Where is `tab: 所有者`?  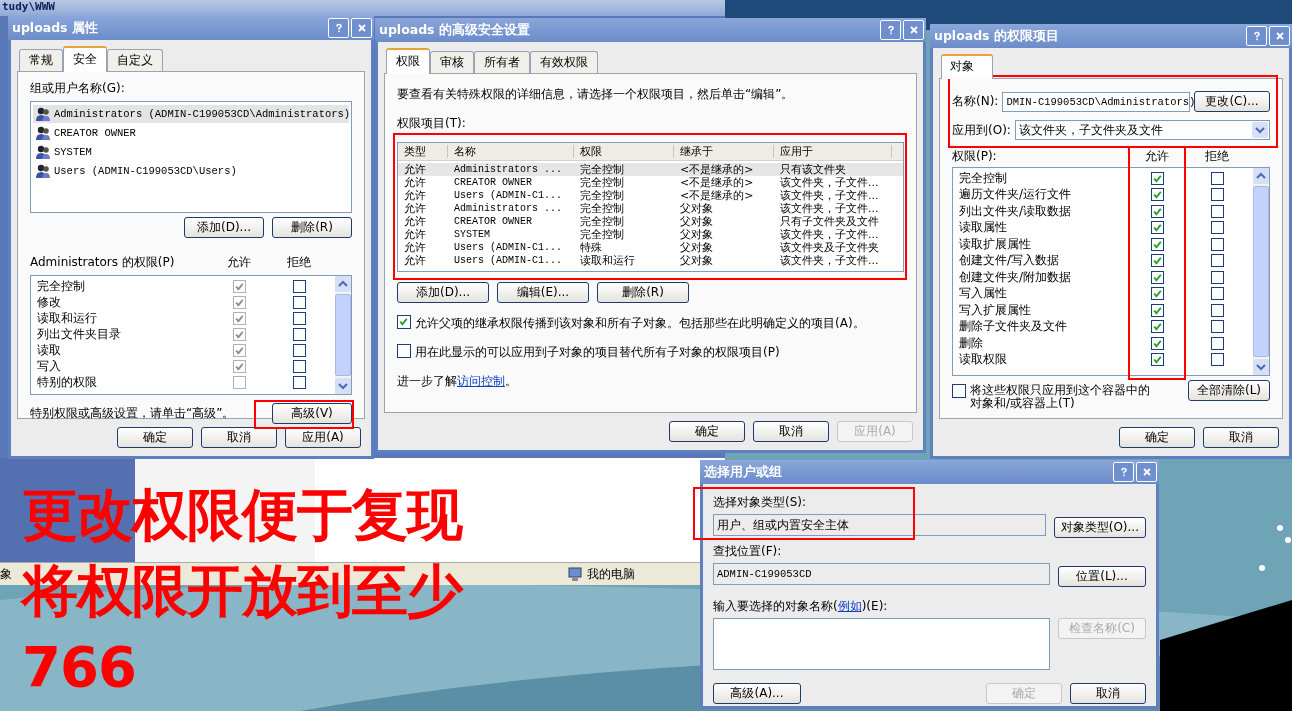 tab: 所有者 is located at coordinates (502, 62).